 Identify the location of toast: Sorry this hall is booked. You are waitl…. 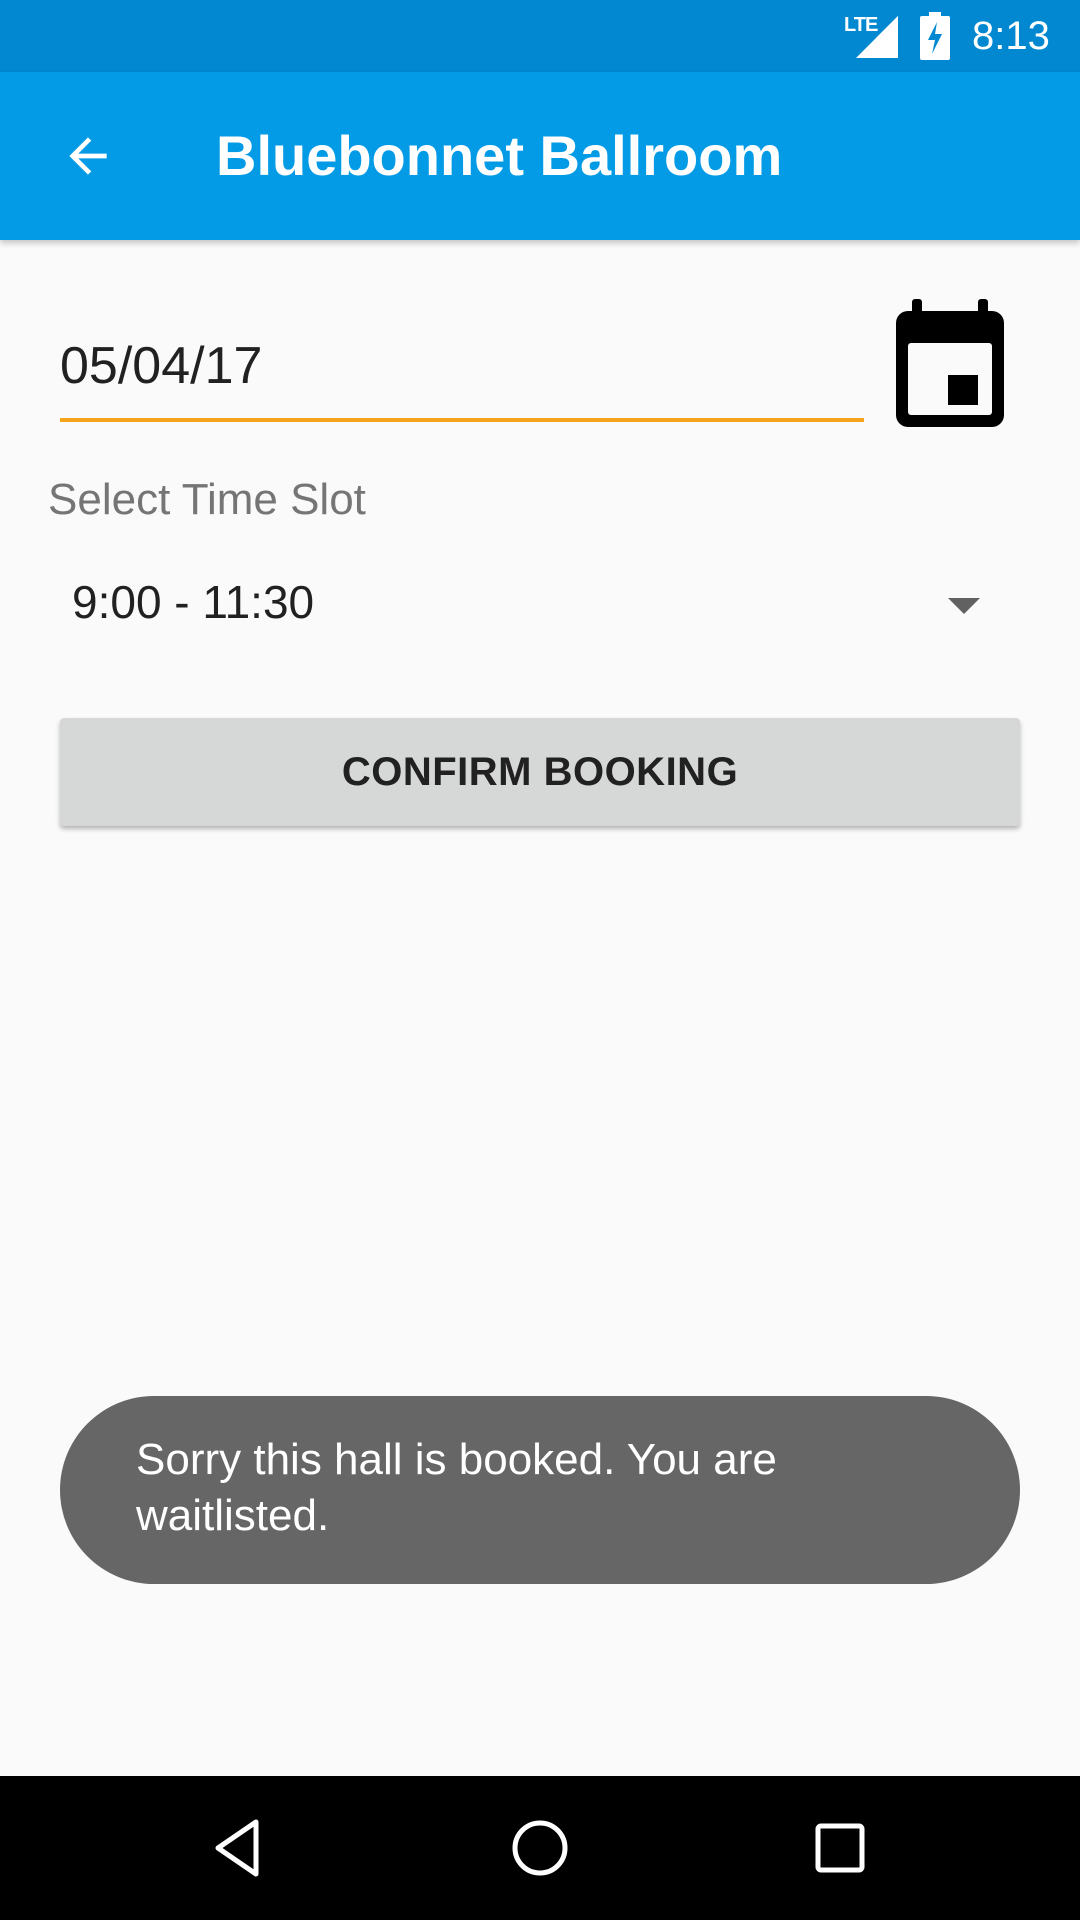
(540, 1490).